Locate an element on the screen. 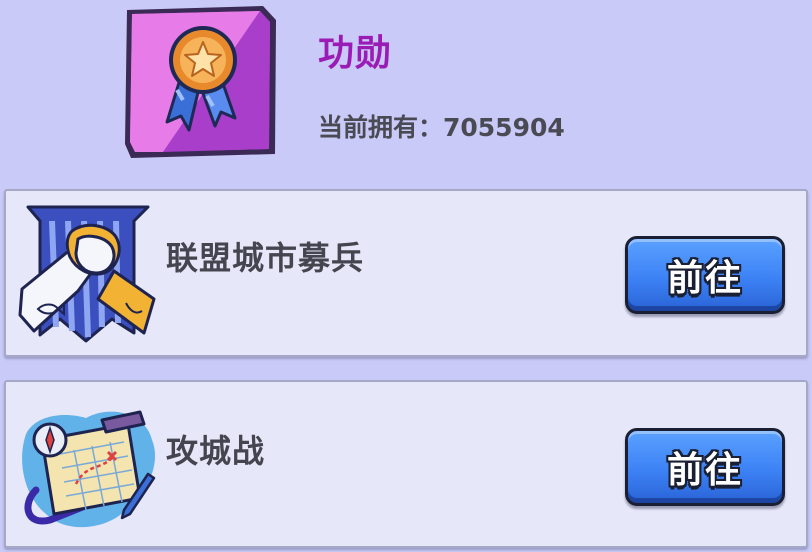 The image size is (812, 552). card-title: 攻城战 is located at coordinates (216, 451).